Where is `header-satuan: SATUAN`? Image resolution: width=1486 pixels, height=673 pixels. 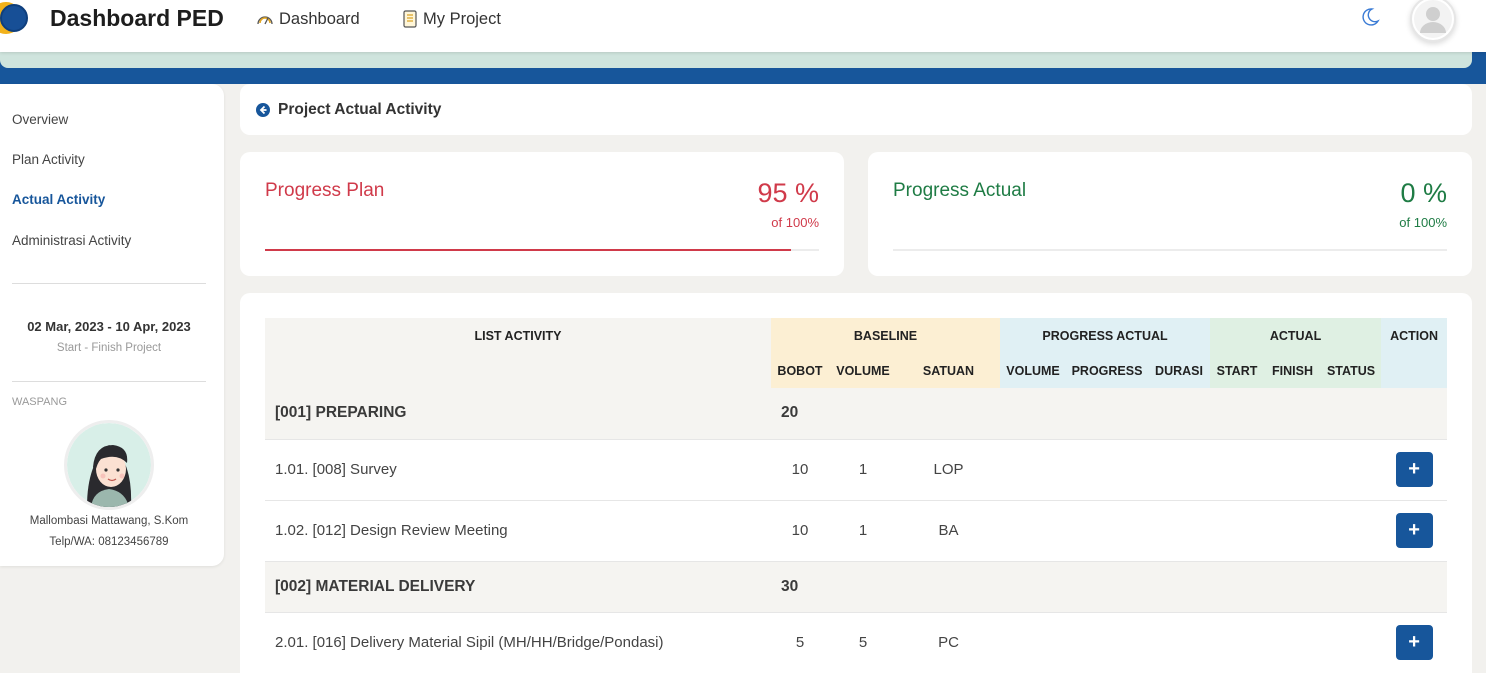 header-satuan: SATUAN is located at coordinates (949, 370).